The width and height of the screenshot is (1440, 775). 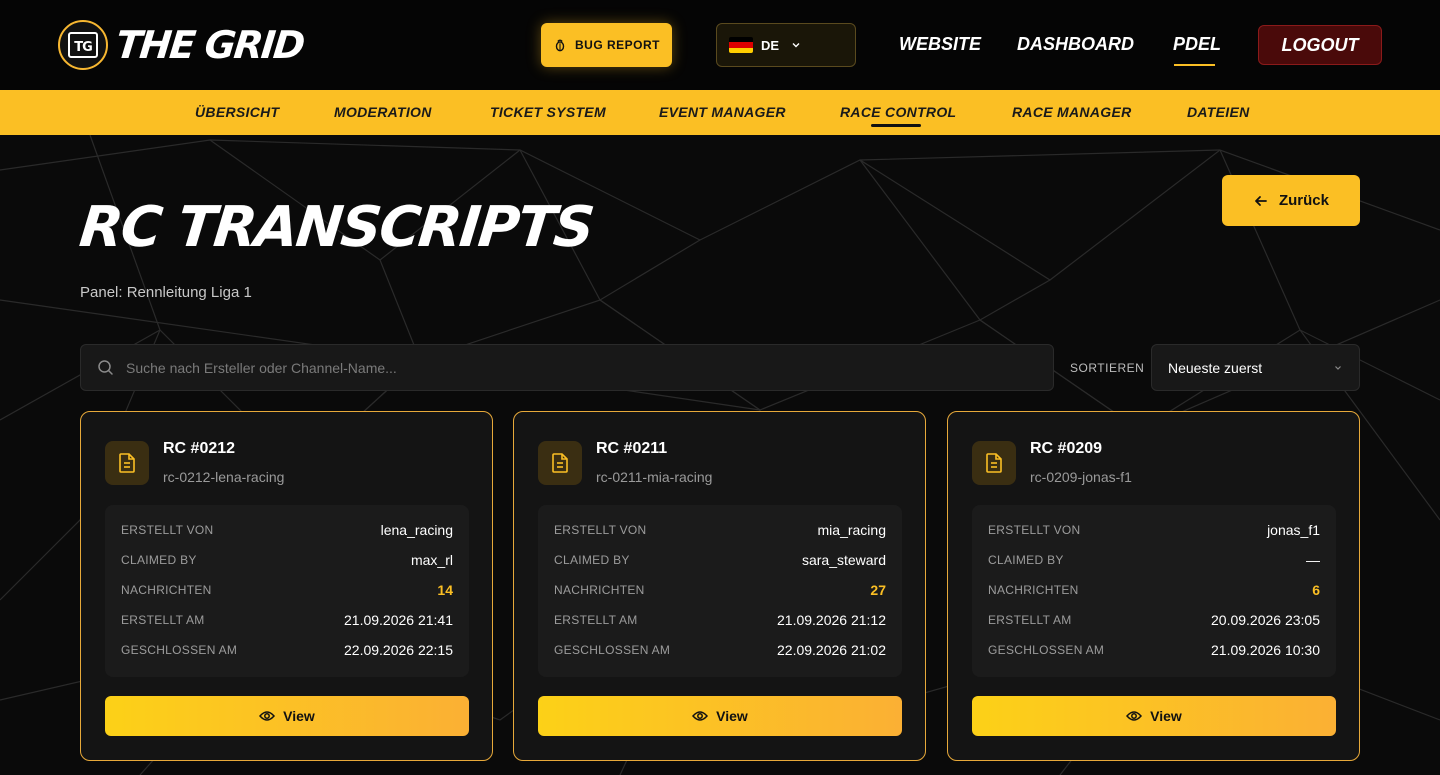 I want to click on created-by-value: lena_racing, so click(x=416, y=530).